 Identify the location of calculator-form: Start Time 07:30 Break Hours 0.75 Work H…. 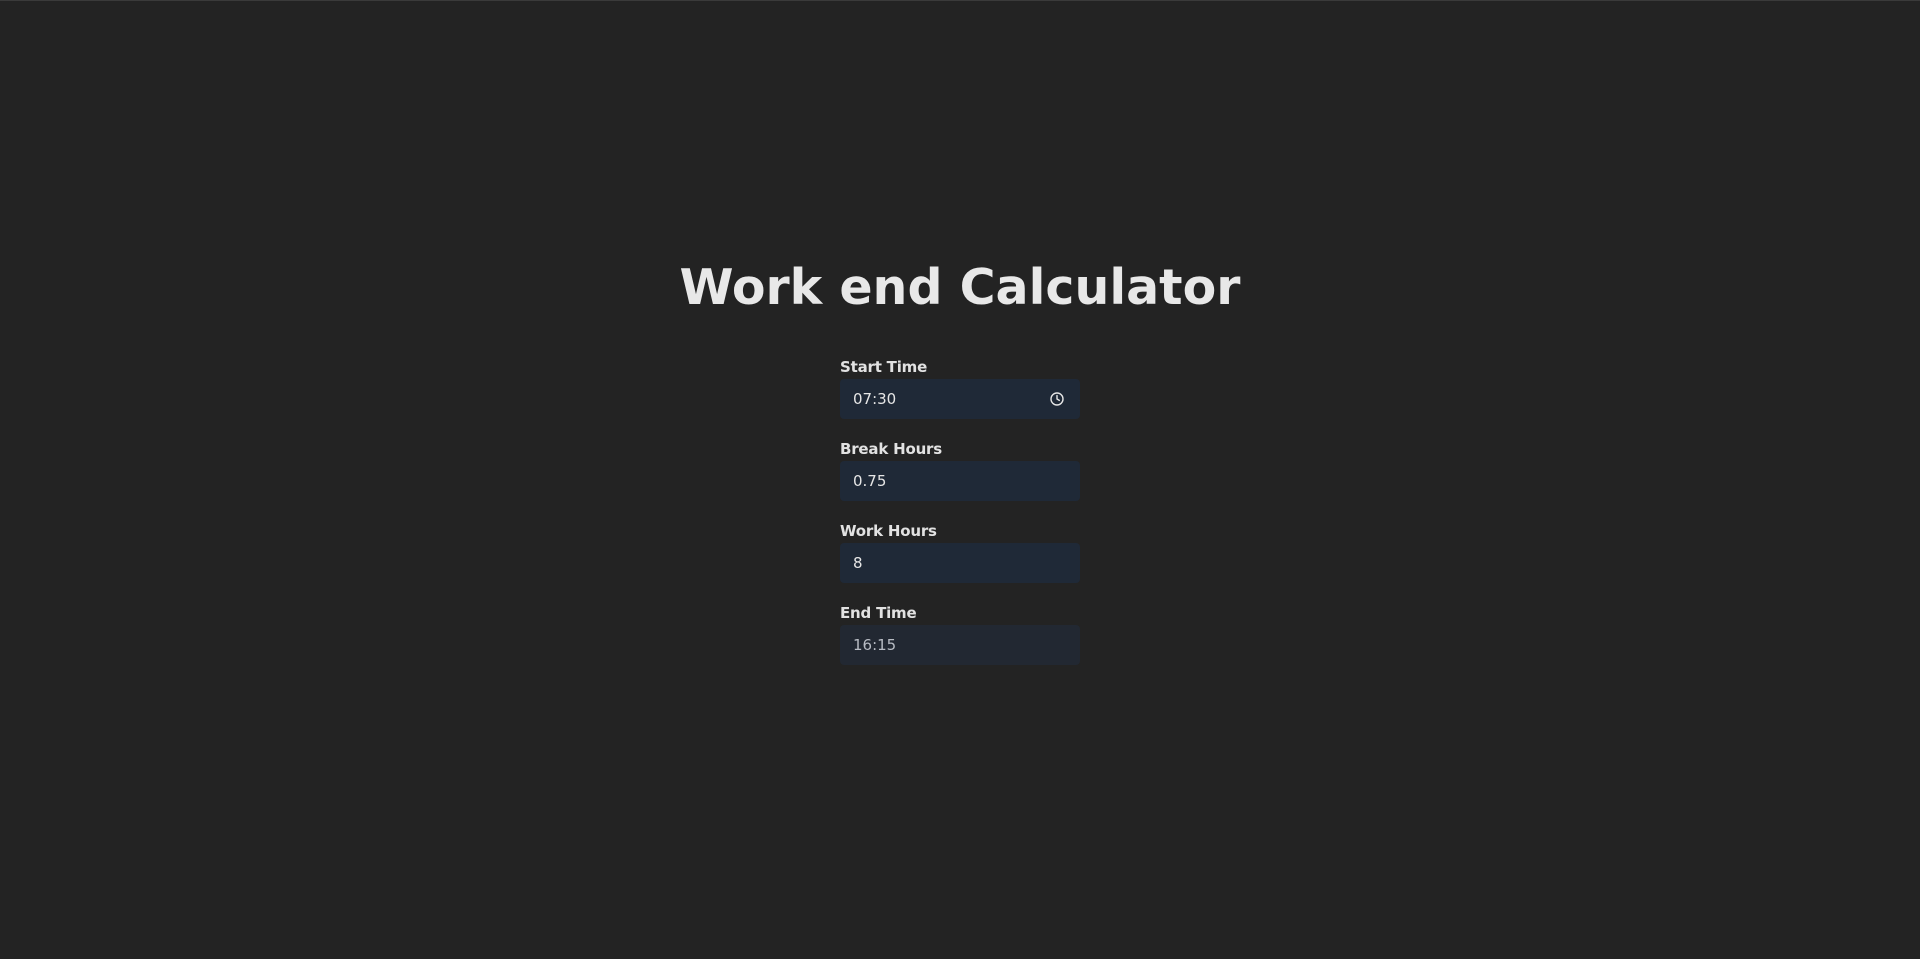
(960, 521).